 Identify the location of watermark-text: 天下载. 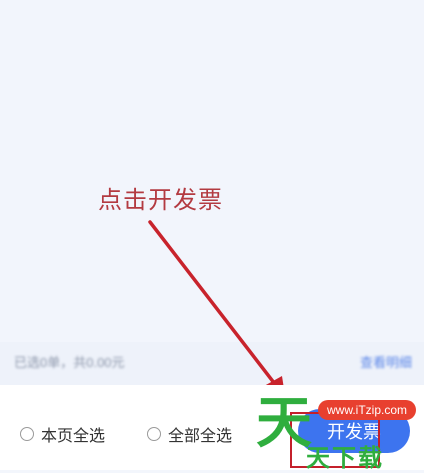
(345, 458).